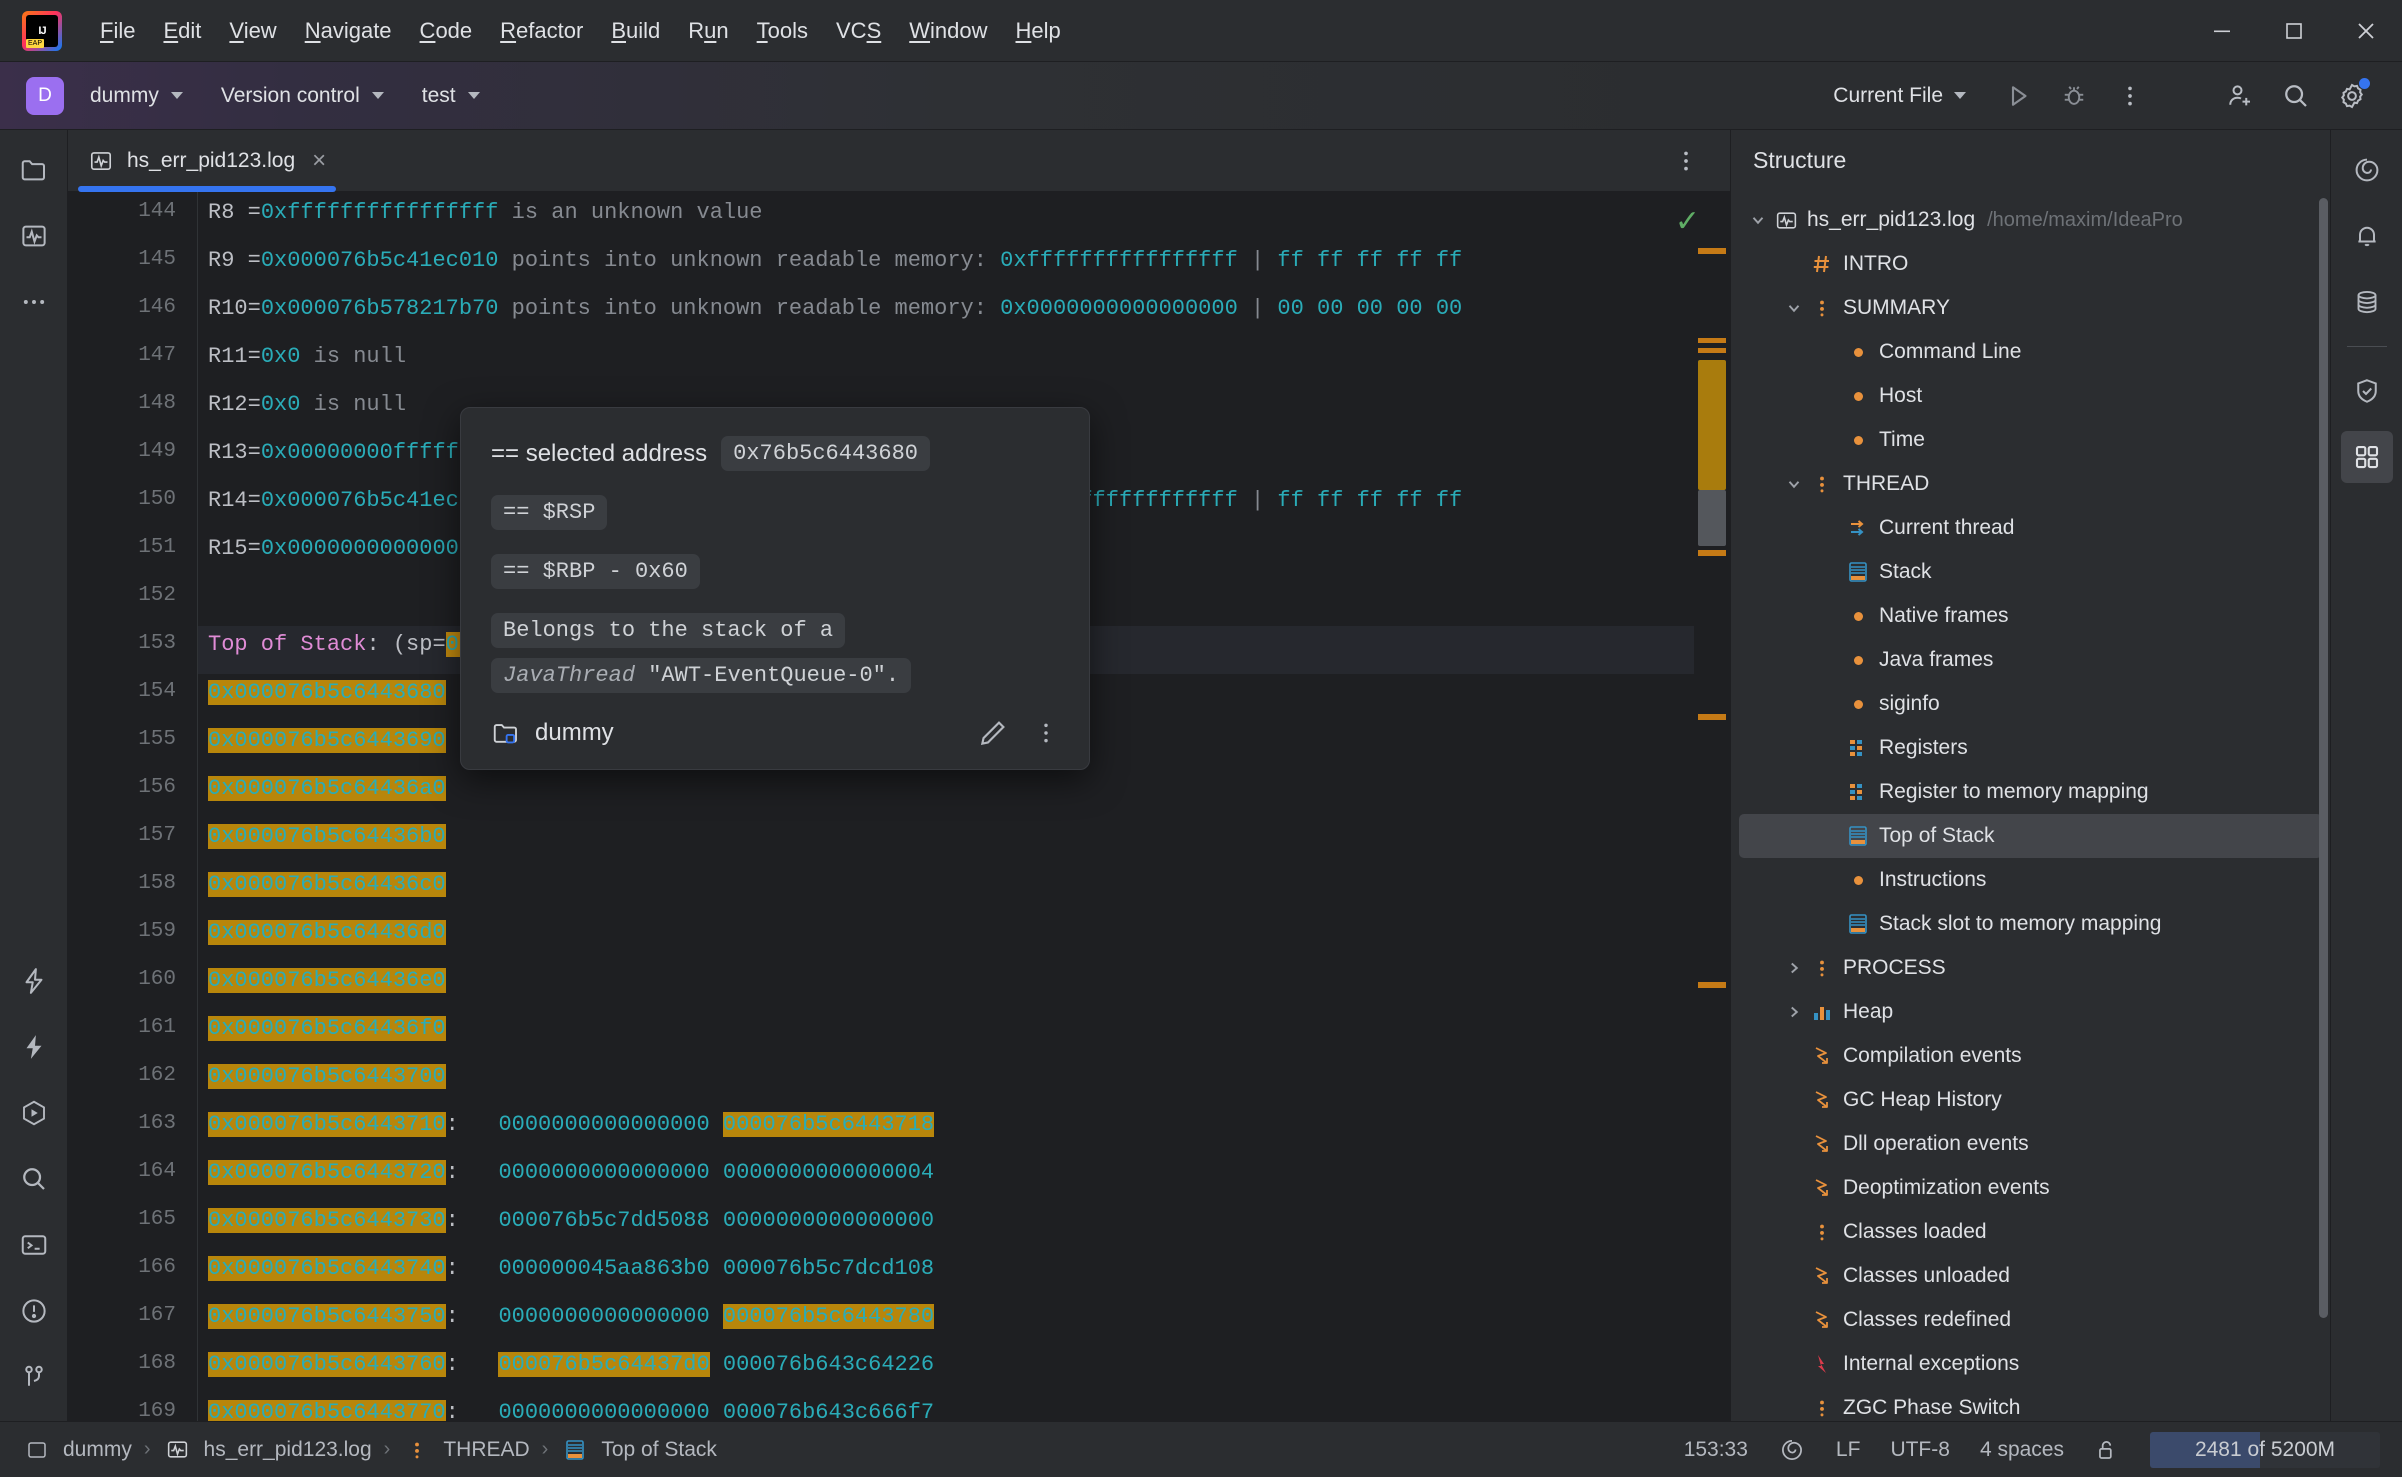 This screenshot has height=1477, width=2402. Describe the element at coordinates (34, 236) in the screenshot. I see `log-analyzer-icon` at that location.